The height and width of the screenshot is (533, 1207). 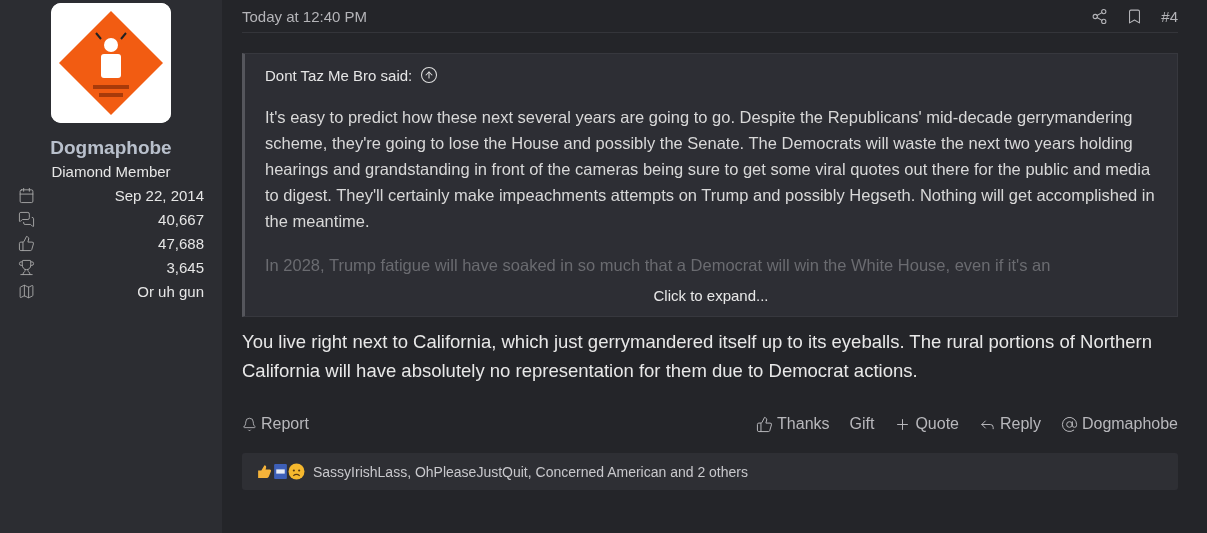 I want to click on trophy-icon, so click(x=26, y=267).